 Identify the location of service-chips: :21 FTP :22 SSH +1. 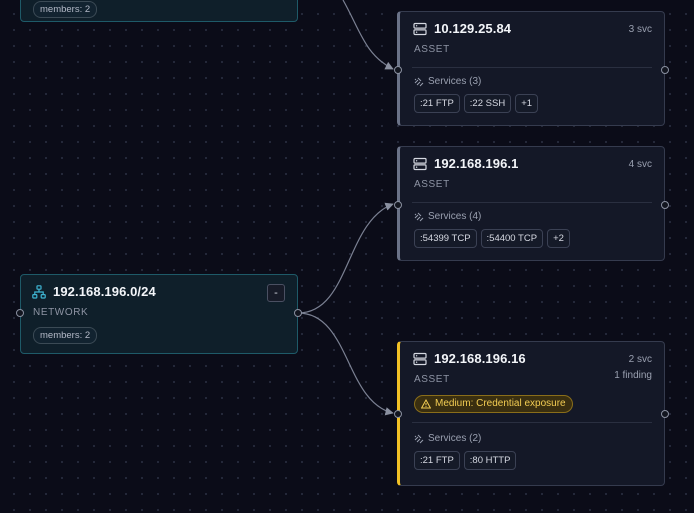
(476, 103).